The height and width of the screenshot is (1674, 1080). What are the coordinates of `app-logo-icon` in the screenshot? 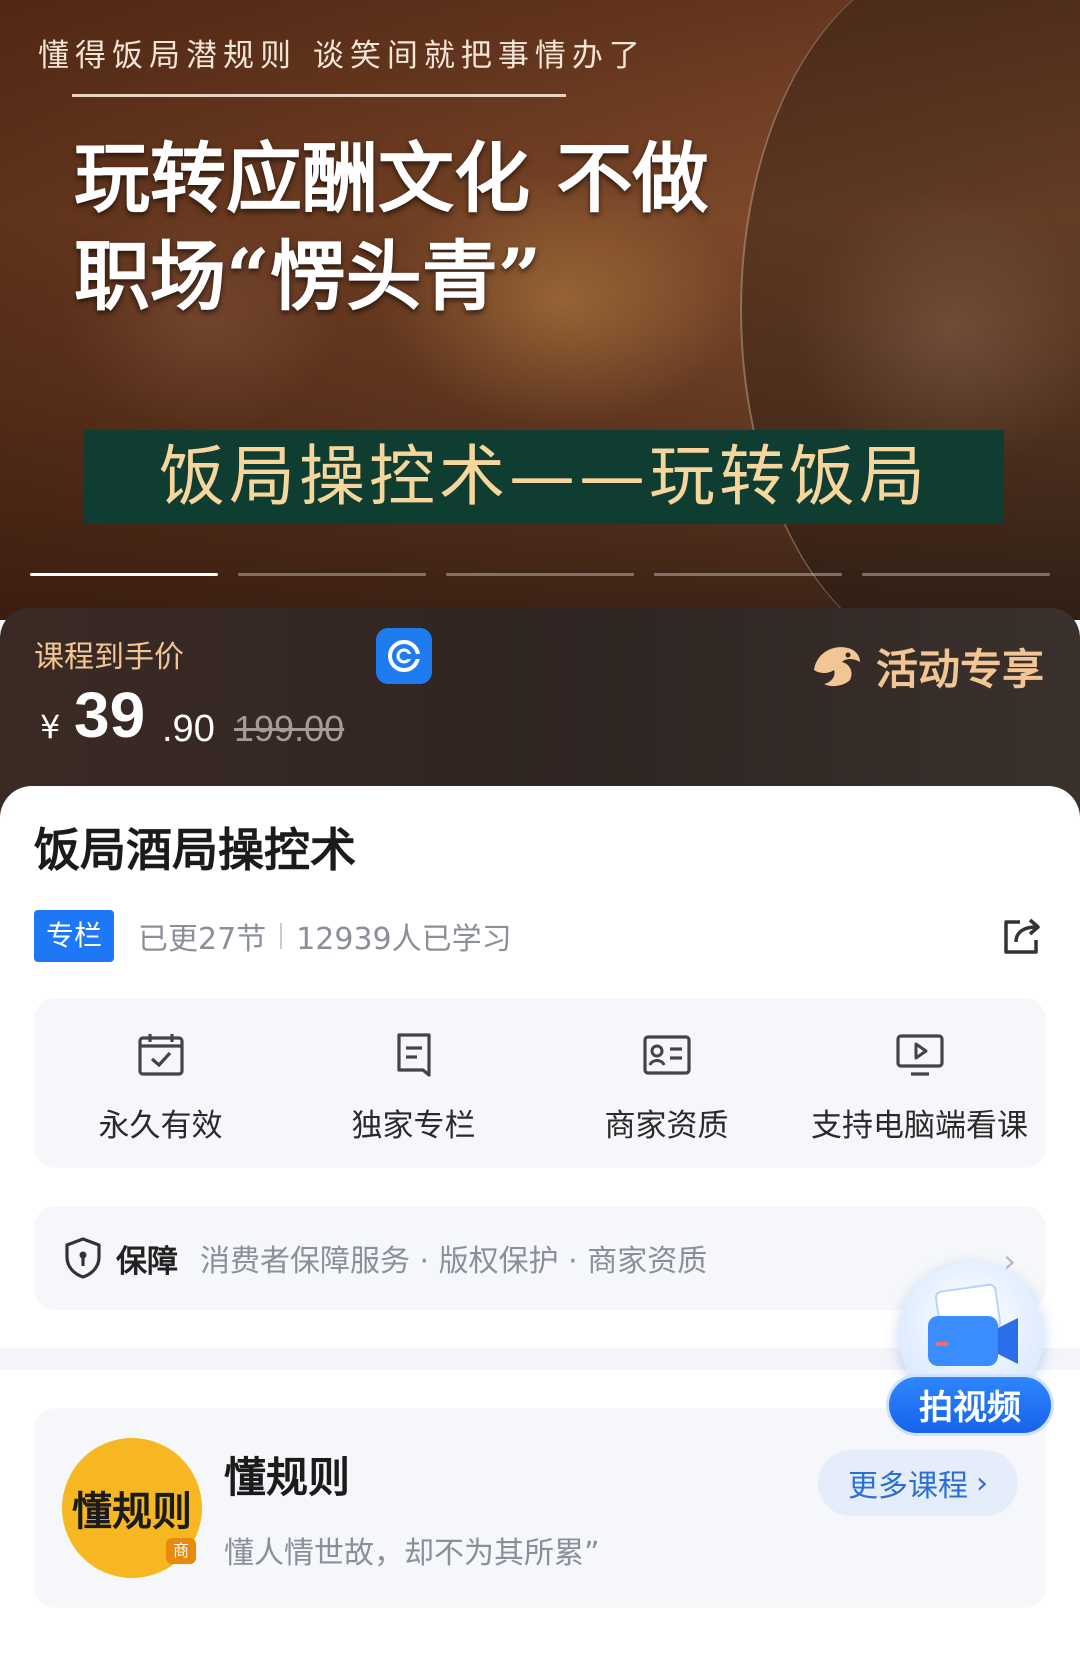 It's located at (404, 656).